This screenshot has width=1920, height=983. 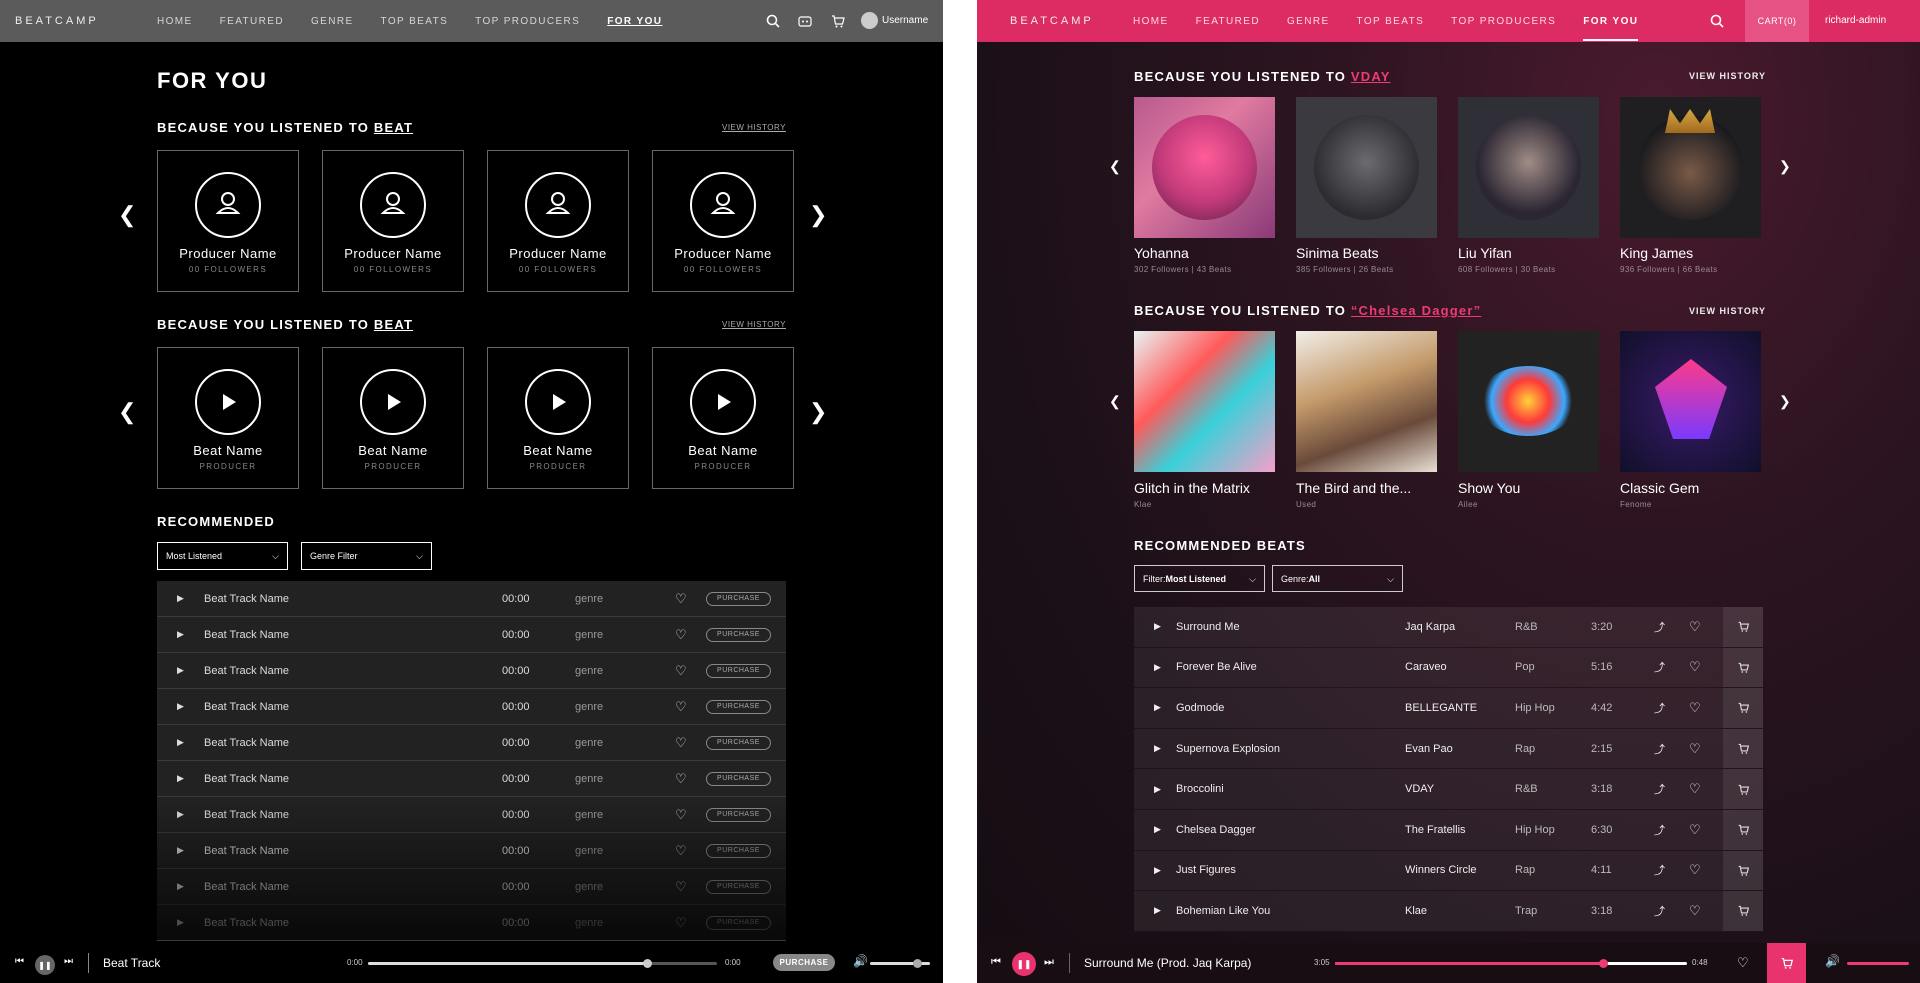 What do you see at coordinates (1855, 20) in the screenshot?
I see `account-menu: richard-admin` at bounding box center [1855, 20].